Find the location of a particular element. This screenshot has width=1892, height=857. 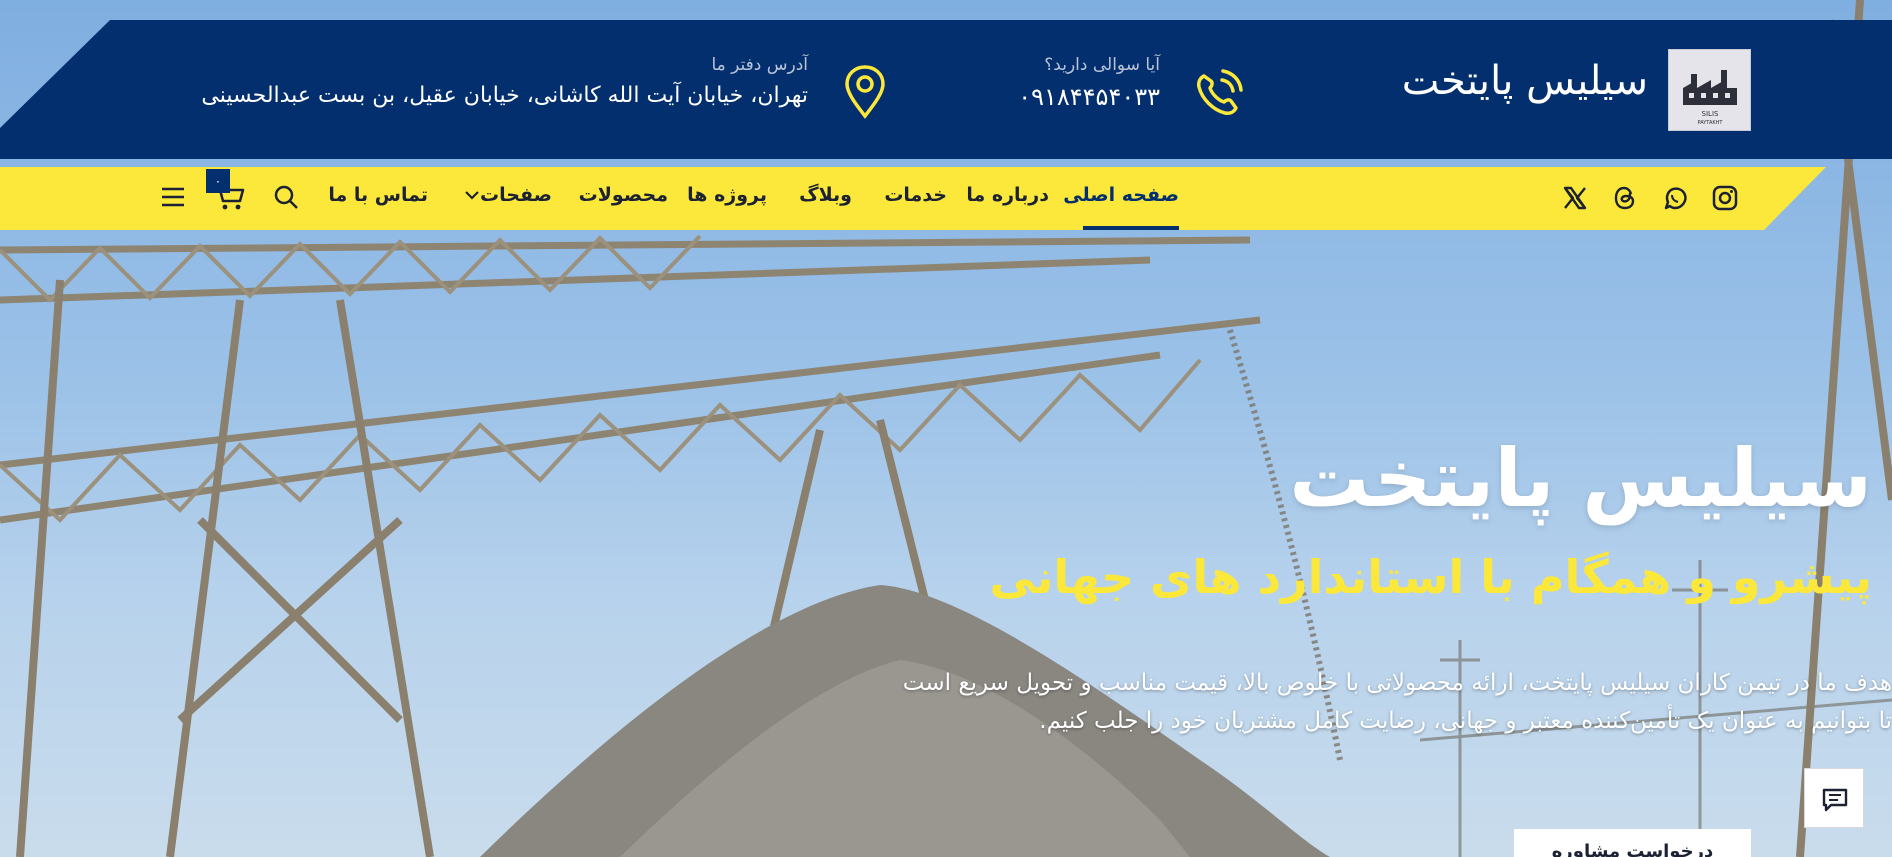

svg-text: SILIS is located at coordinates (1710, 114).